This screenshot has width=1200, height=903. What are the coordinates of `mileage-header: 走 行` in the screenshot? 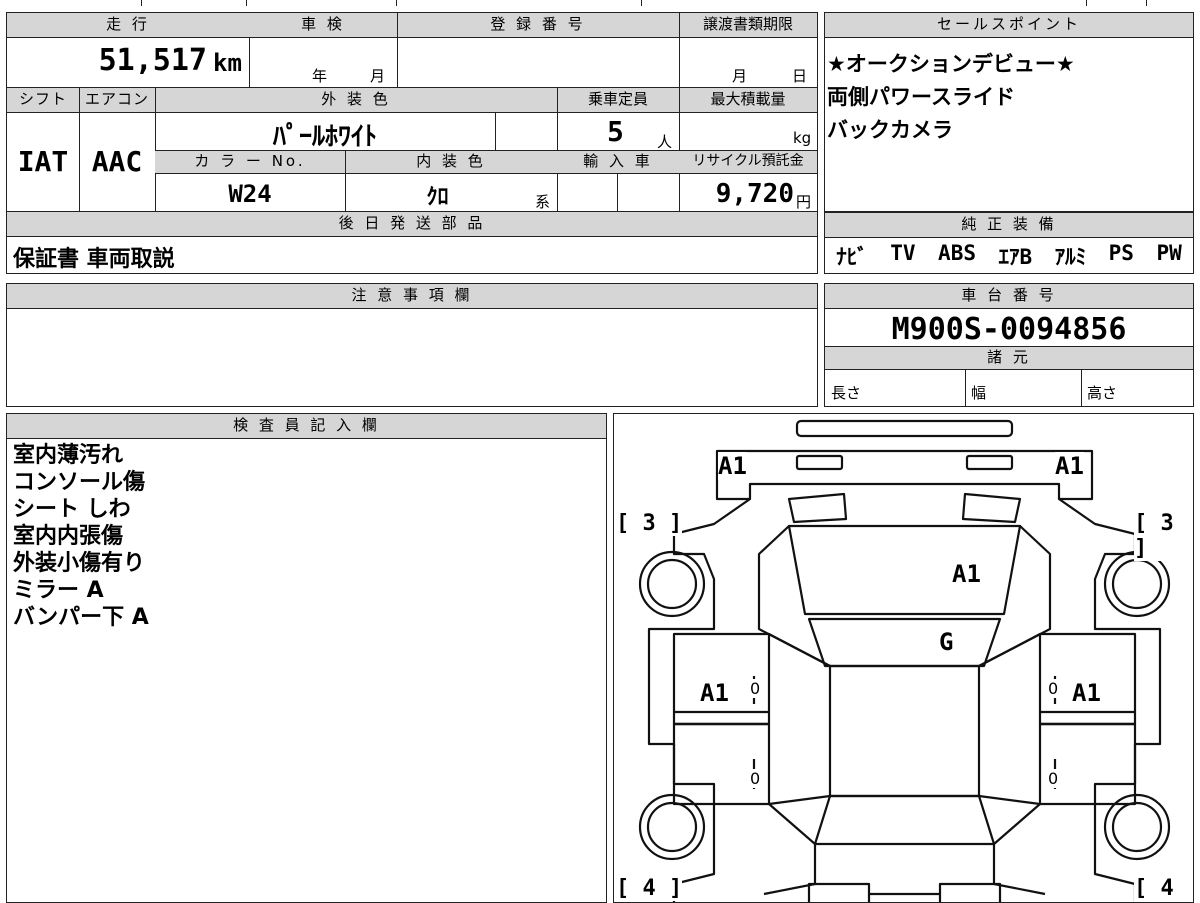 It's located at (128, 25).